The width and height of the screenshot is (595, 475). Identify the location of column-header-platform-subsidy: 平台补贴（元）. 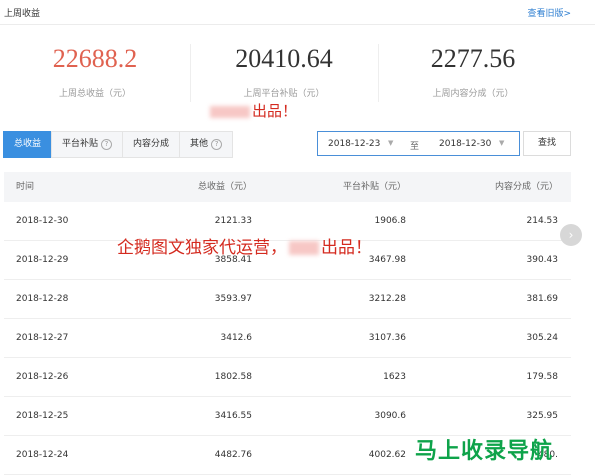
(374, 187).